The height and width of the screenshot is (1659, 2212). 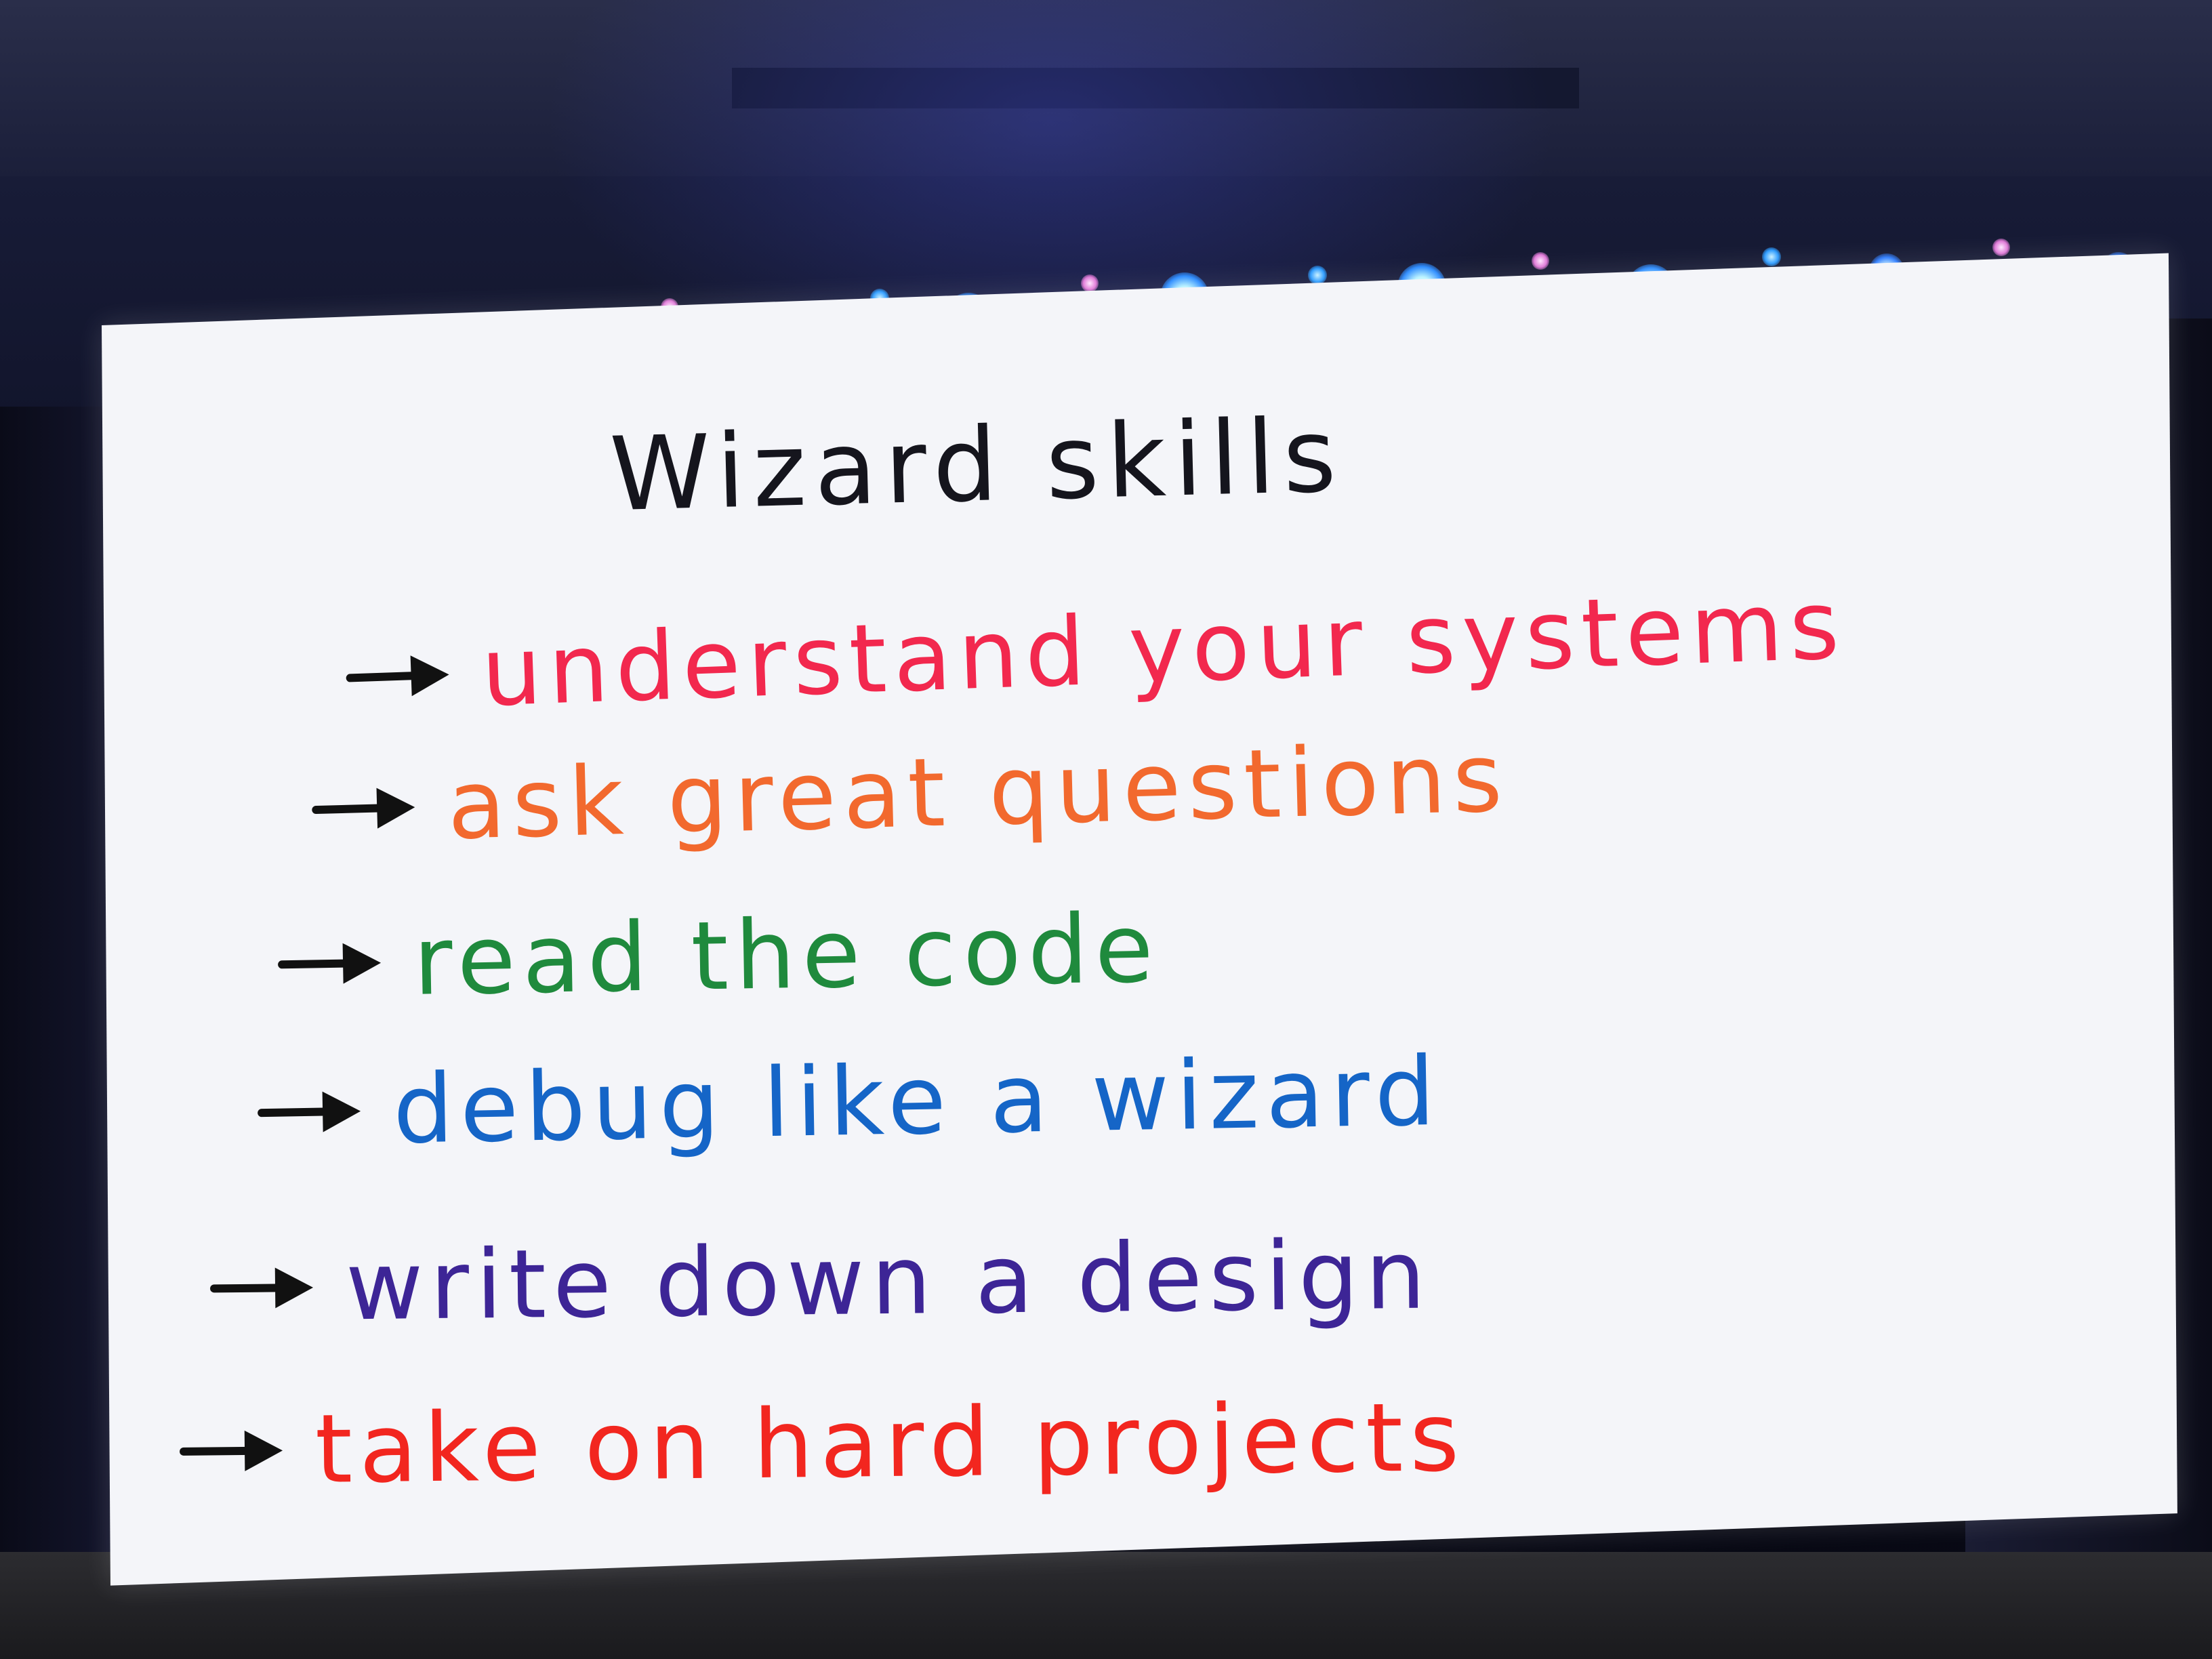 What do you see at coordinates (890, 1443) in the screenshot?
I see `skill-text: take on hard projects` at bounding box center [890, 1443].